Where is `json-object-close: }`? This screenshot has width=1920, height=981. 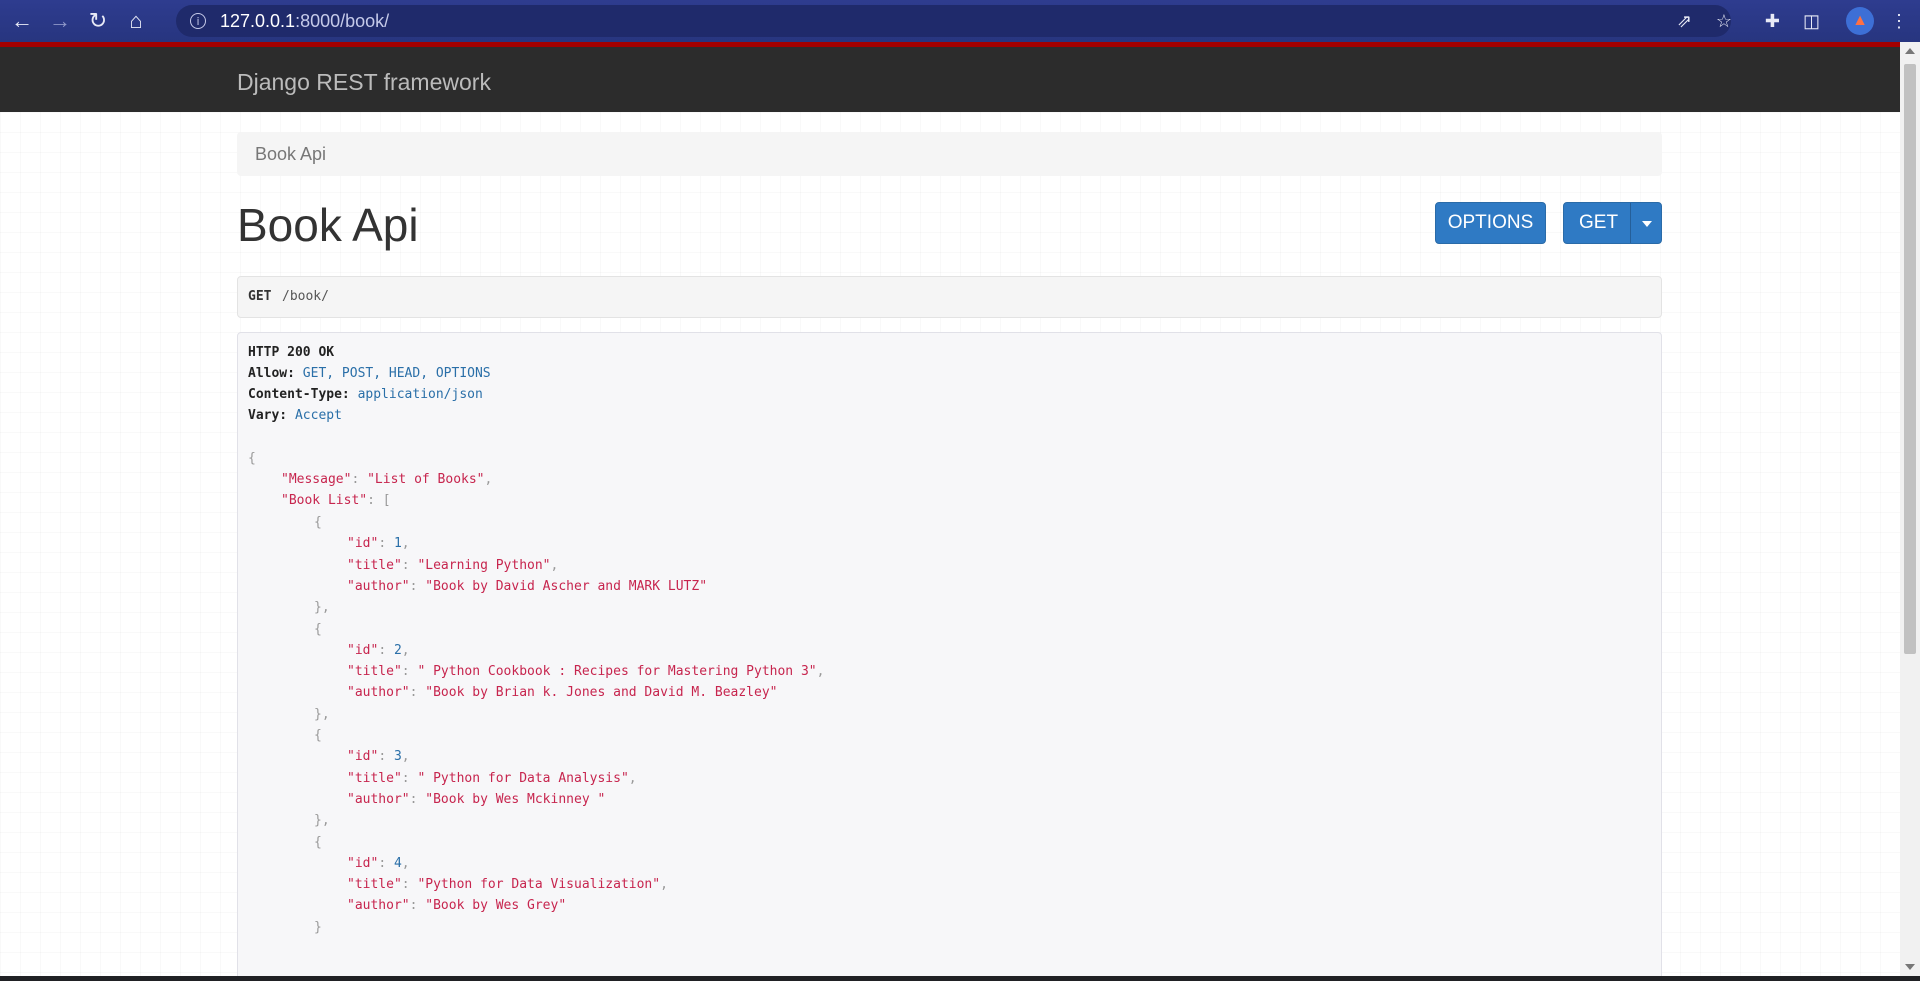
json-object-close: } is located at coordinates (318, 927).